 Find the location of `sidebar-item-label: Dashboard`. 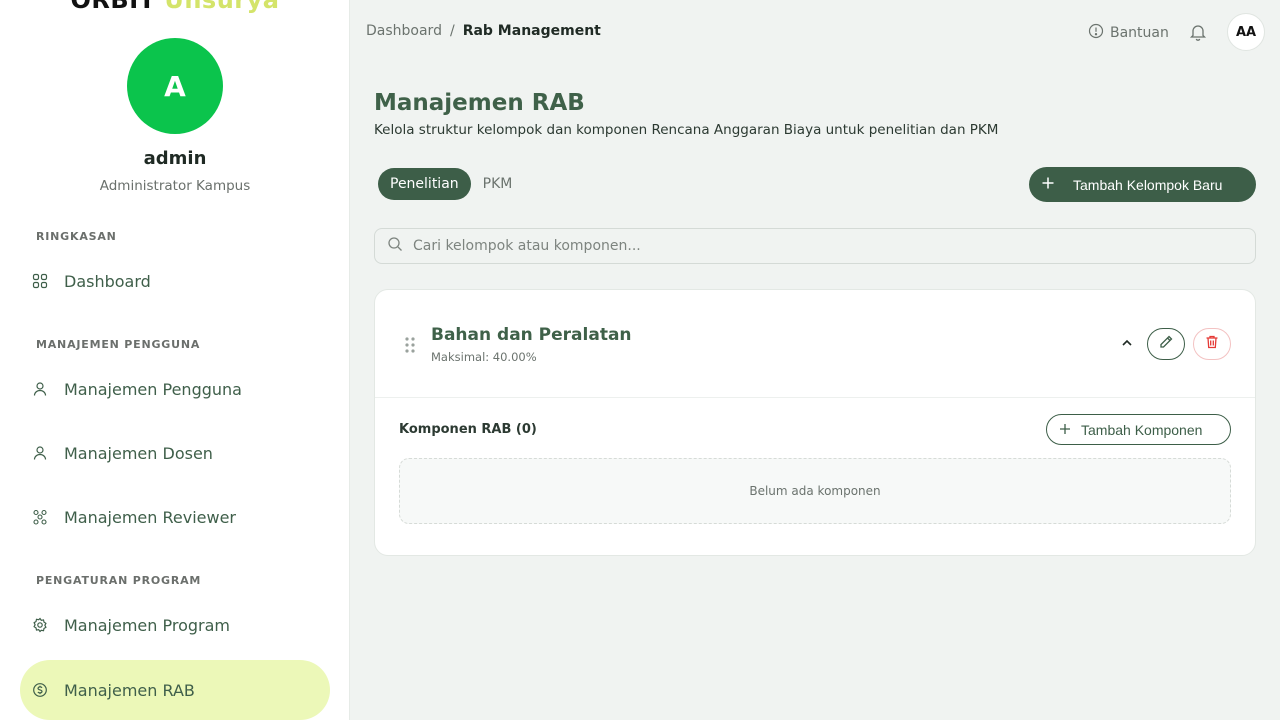

sidebar-item-label: Dashboard is located at coordinates (107, 281).